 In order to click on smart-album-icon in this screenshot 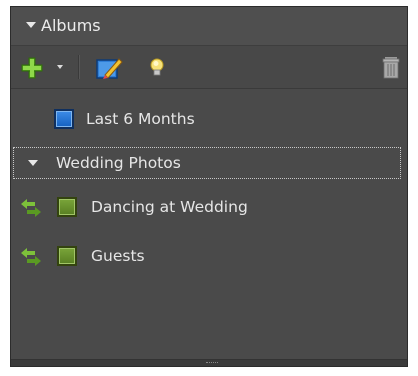, I will do `click(64, 119)`.